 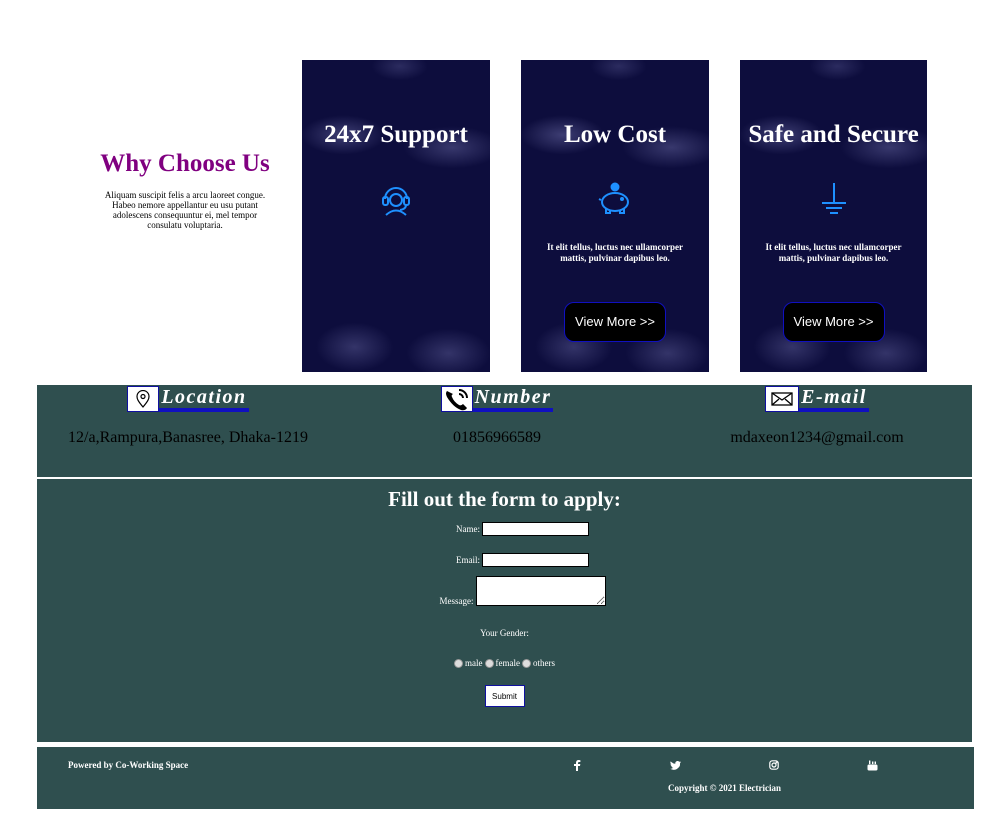 I want to click on card-title: 24x7 Support, so click(x=396, y=134).